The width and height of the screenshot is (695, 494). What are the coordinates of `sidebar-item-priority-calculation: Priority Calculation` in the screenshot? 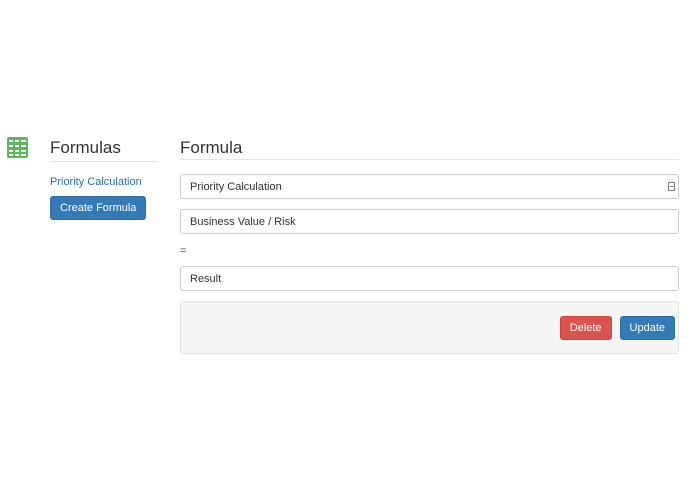 It's located at (104, 182).